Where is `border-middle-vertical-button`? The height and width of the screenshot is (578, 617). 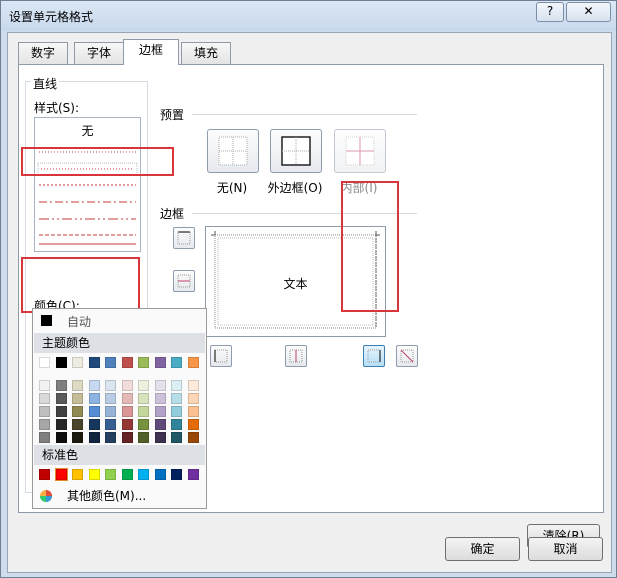
border-middle-vertical-button is located at coordinates (296, 356).